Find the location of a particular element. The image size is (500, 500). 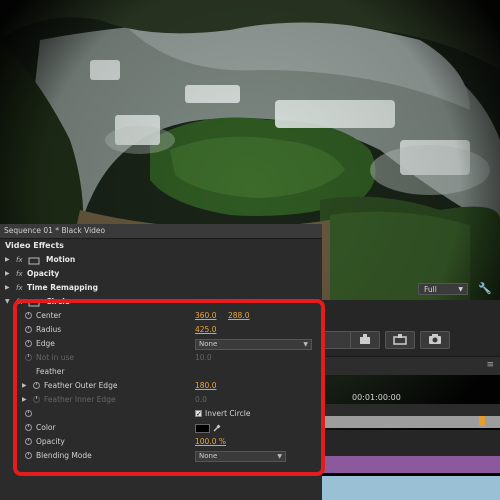

property-row-invert: ✓ Invert Circle is located at coordinates (161, 414).